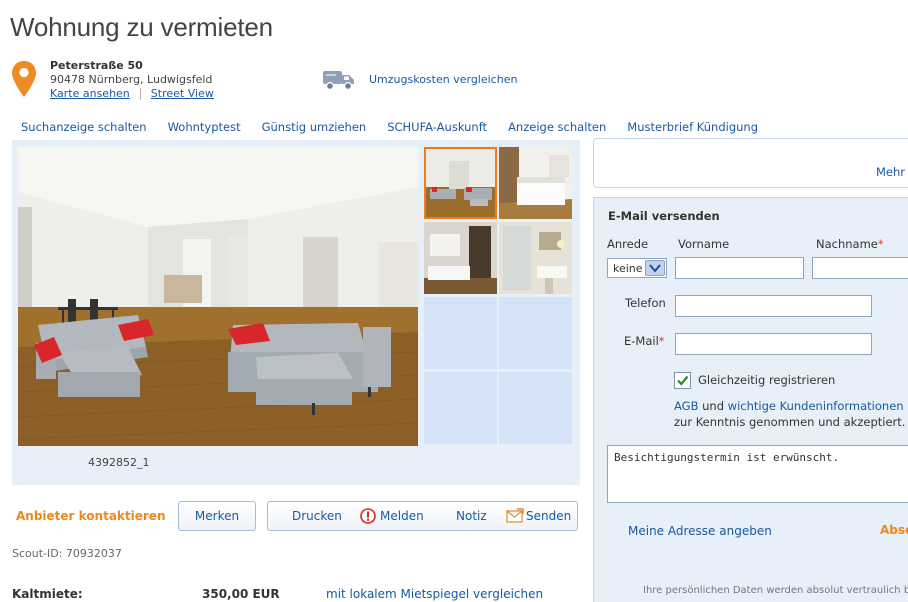  Describe the element at coordinates (682, 380) in the screenshot. I see `register-checkbox` at that location.